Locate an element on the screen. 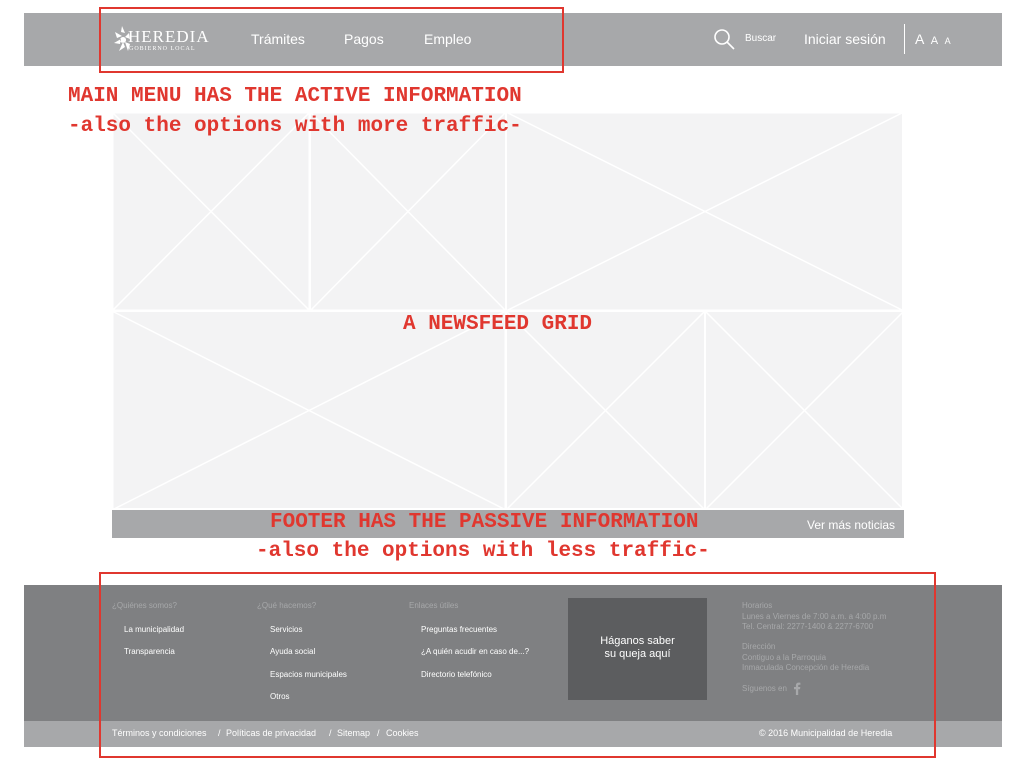 The height and width of the screenshot is (768, 1024). annotation-footer-note: -also the options with less traffic- is located at coordinates (483, 551).